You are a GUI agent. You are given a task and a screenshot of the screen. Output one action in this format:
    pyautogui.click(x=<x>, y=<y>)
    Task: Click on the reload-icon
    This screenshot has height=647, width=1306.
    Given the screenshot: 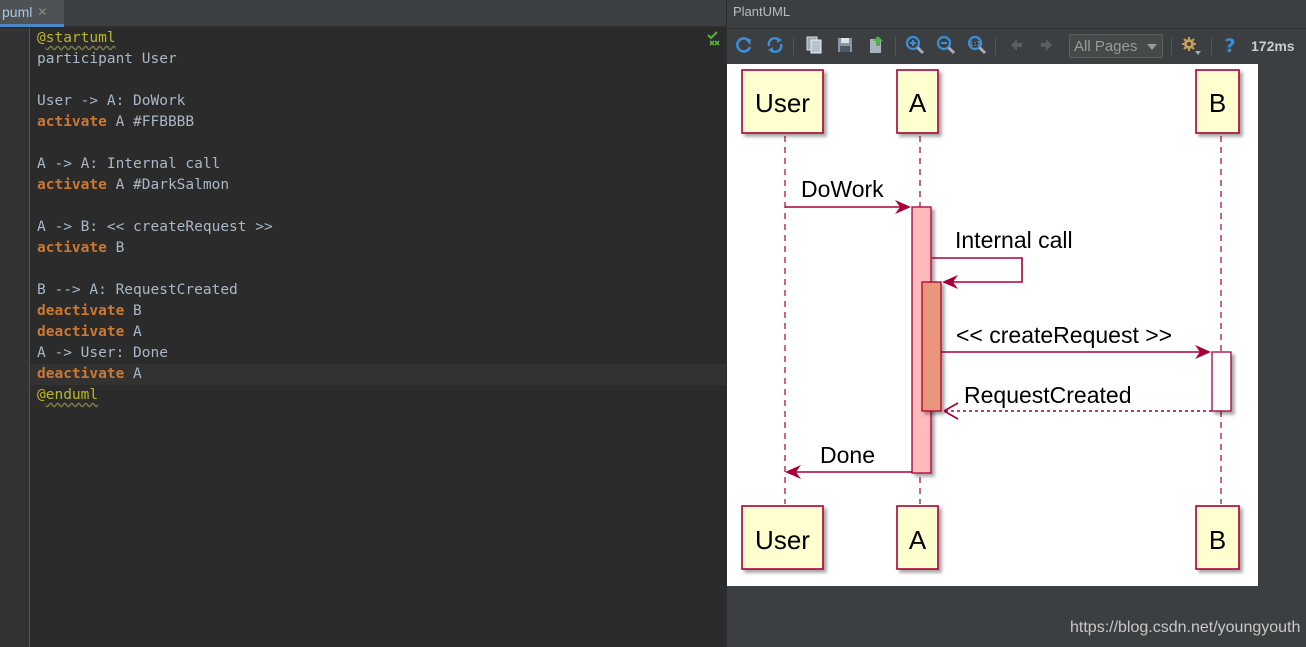 What is the action you would take?
    pyautogui.click(x=775, y=45)
    